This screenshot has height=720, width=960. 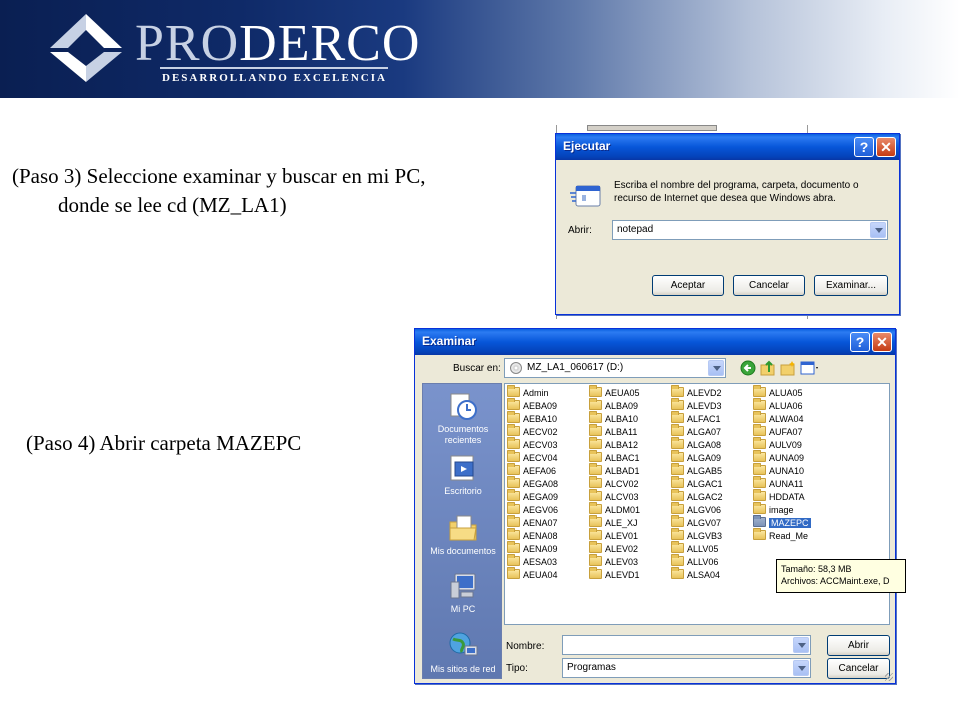 I want to click on folder-name: ALCV03, so click(x=622, y=497).